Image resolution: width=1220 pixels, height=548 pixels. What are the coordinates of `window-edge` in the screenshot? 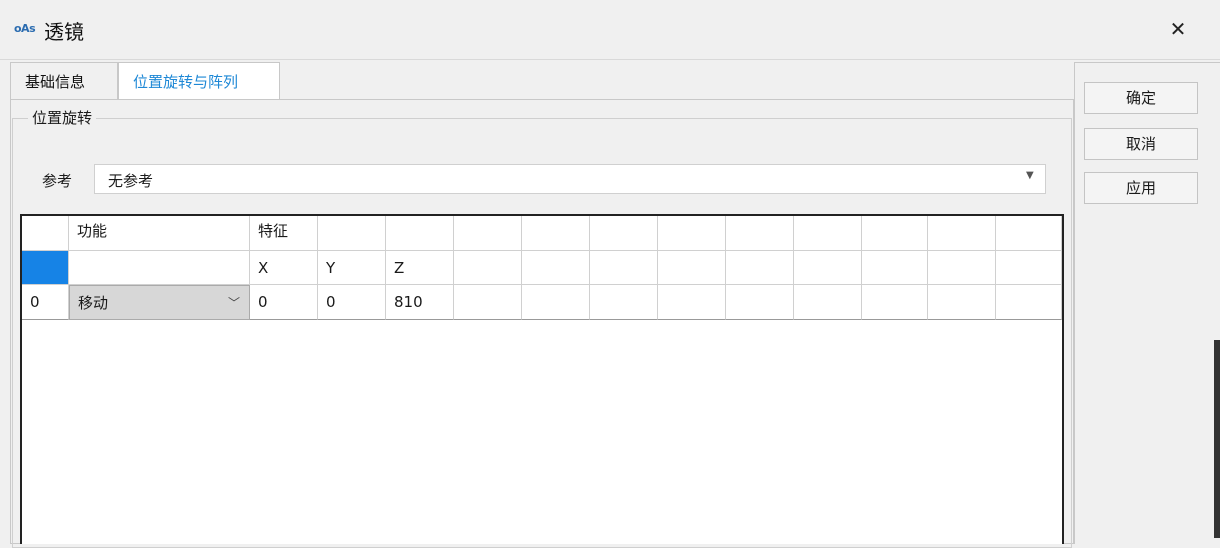 It's located at (1217, 439).